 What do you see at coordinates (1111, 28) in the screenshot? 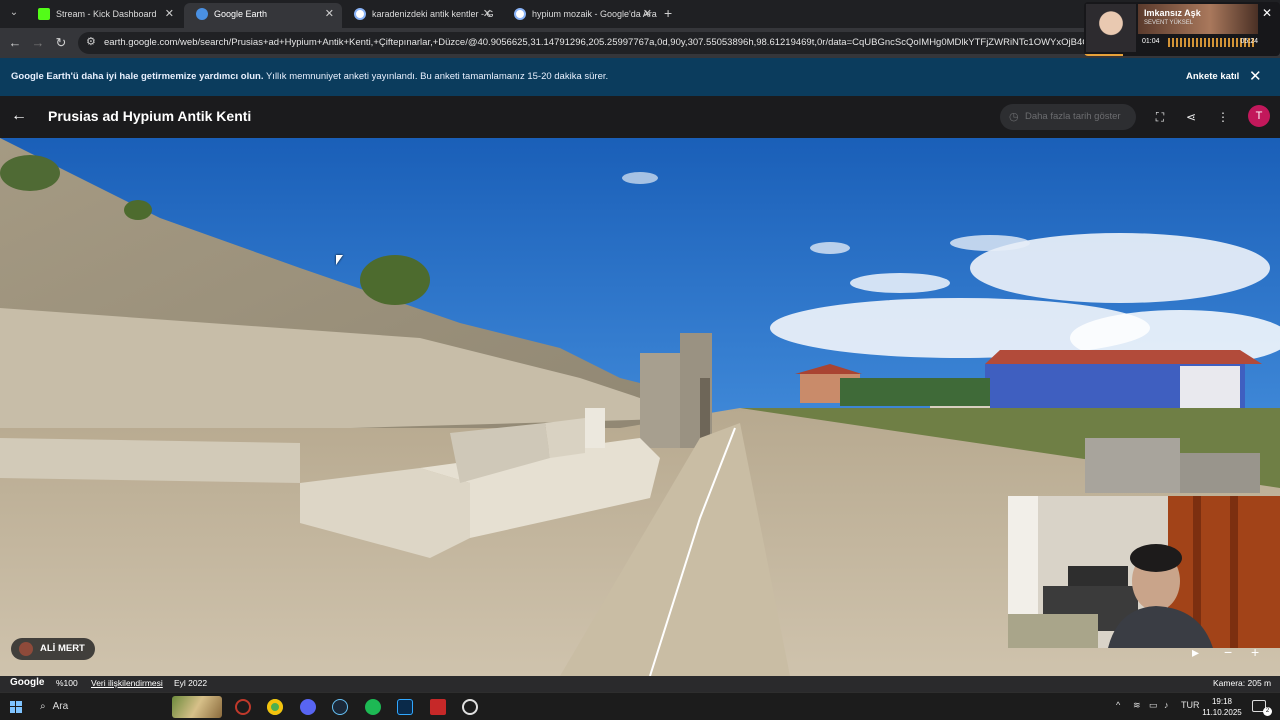
I see `streamer-avatar-thumbnail` at bounding box center [1111, 28].